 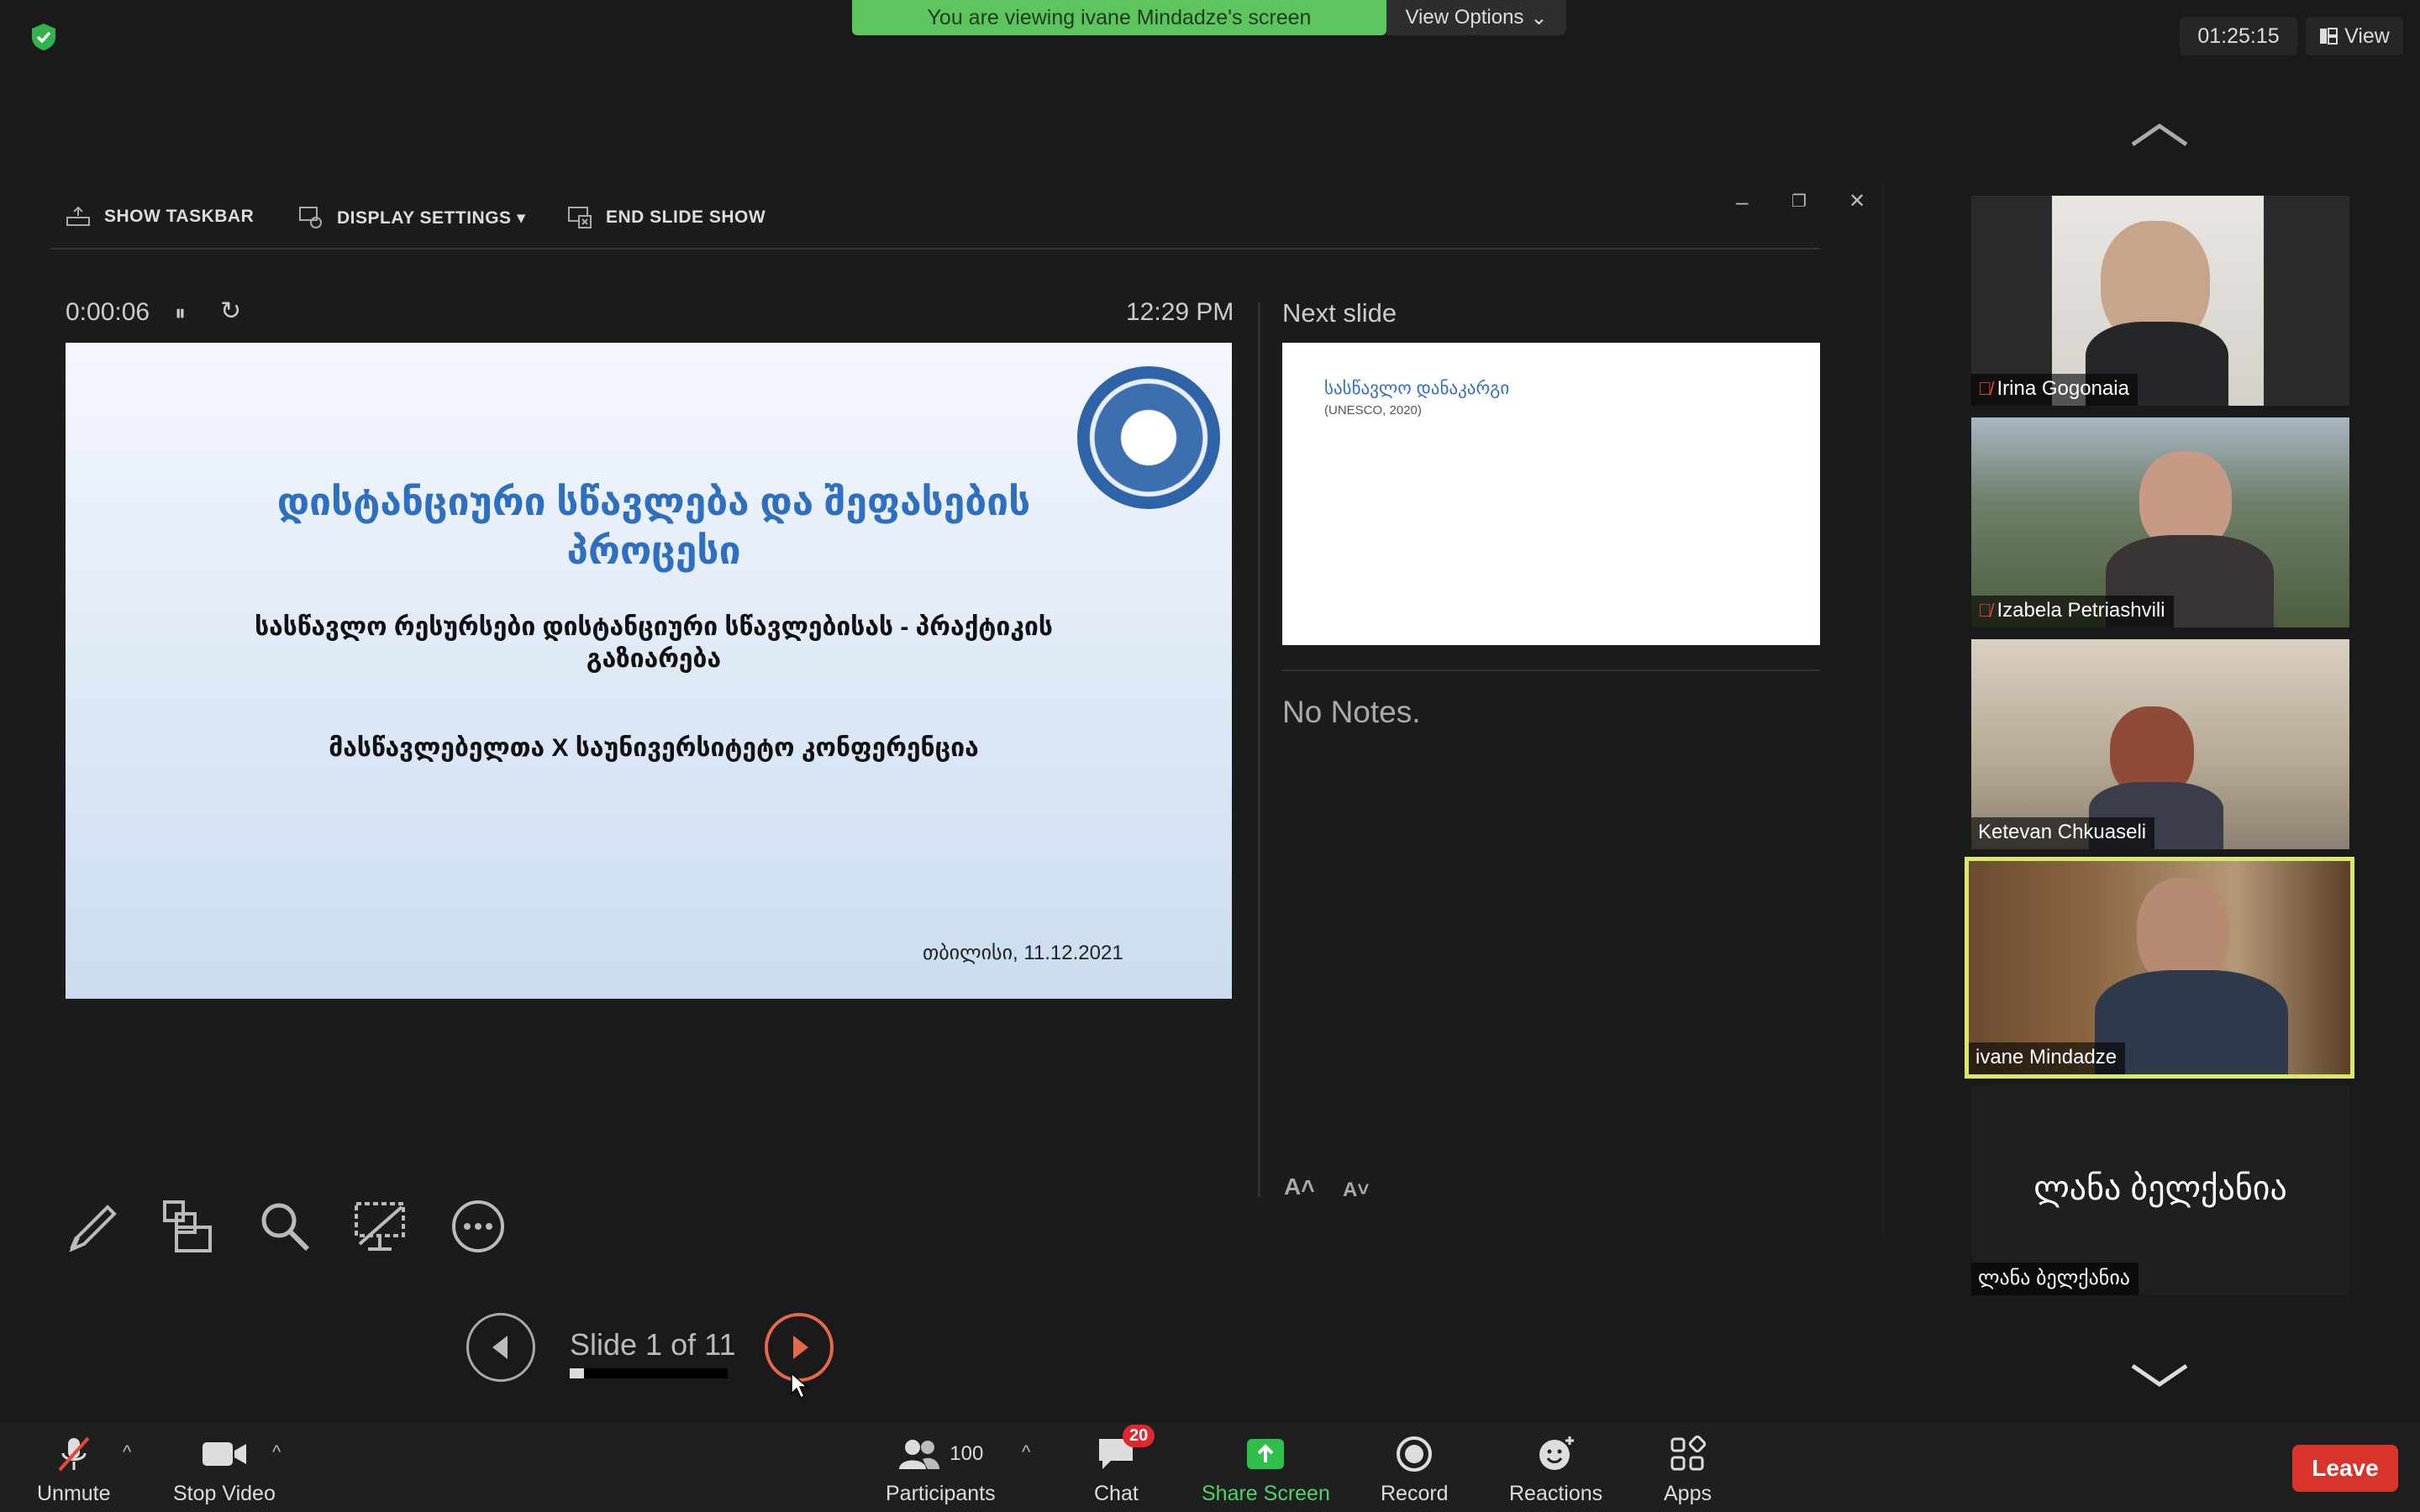 What do you see at coordinates (1688, 1453) in the screenshot?
I see `apps-icon` at bounding box center [1688, 1453].